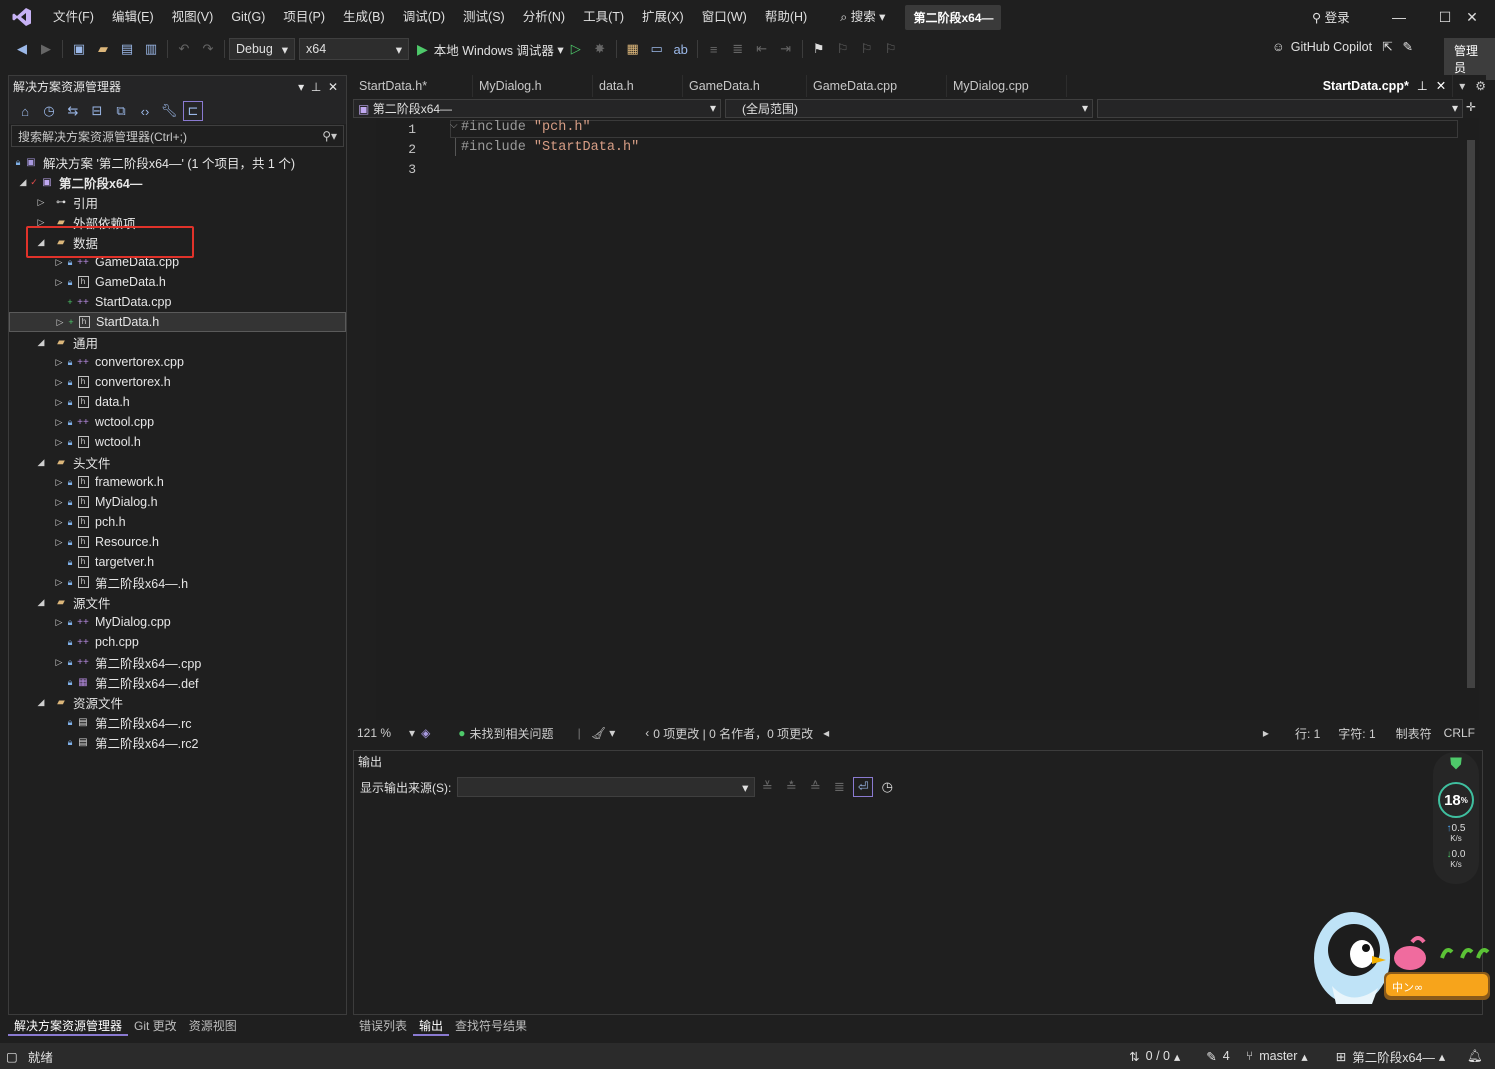 This screenshot has width=1495, height=1069. I want to click on tree-item: ◢ ▰ 头文件, so click(177, 462).